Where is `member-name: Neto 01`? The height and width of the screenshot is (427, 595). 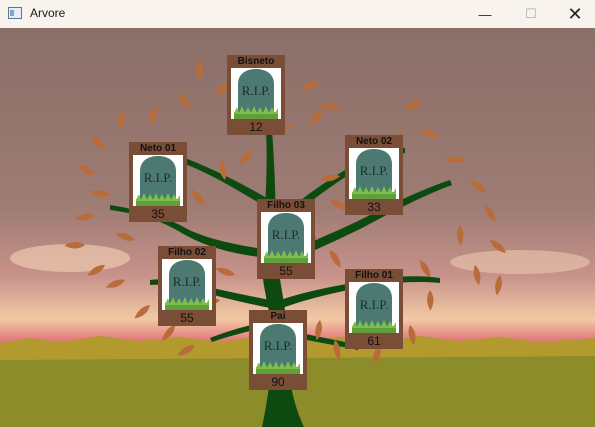
member-name: Neto 01 is located at coordinates (158, 148).